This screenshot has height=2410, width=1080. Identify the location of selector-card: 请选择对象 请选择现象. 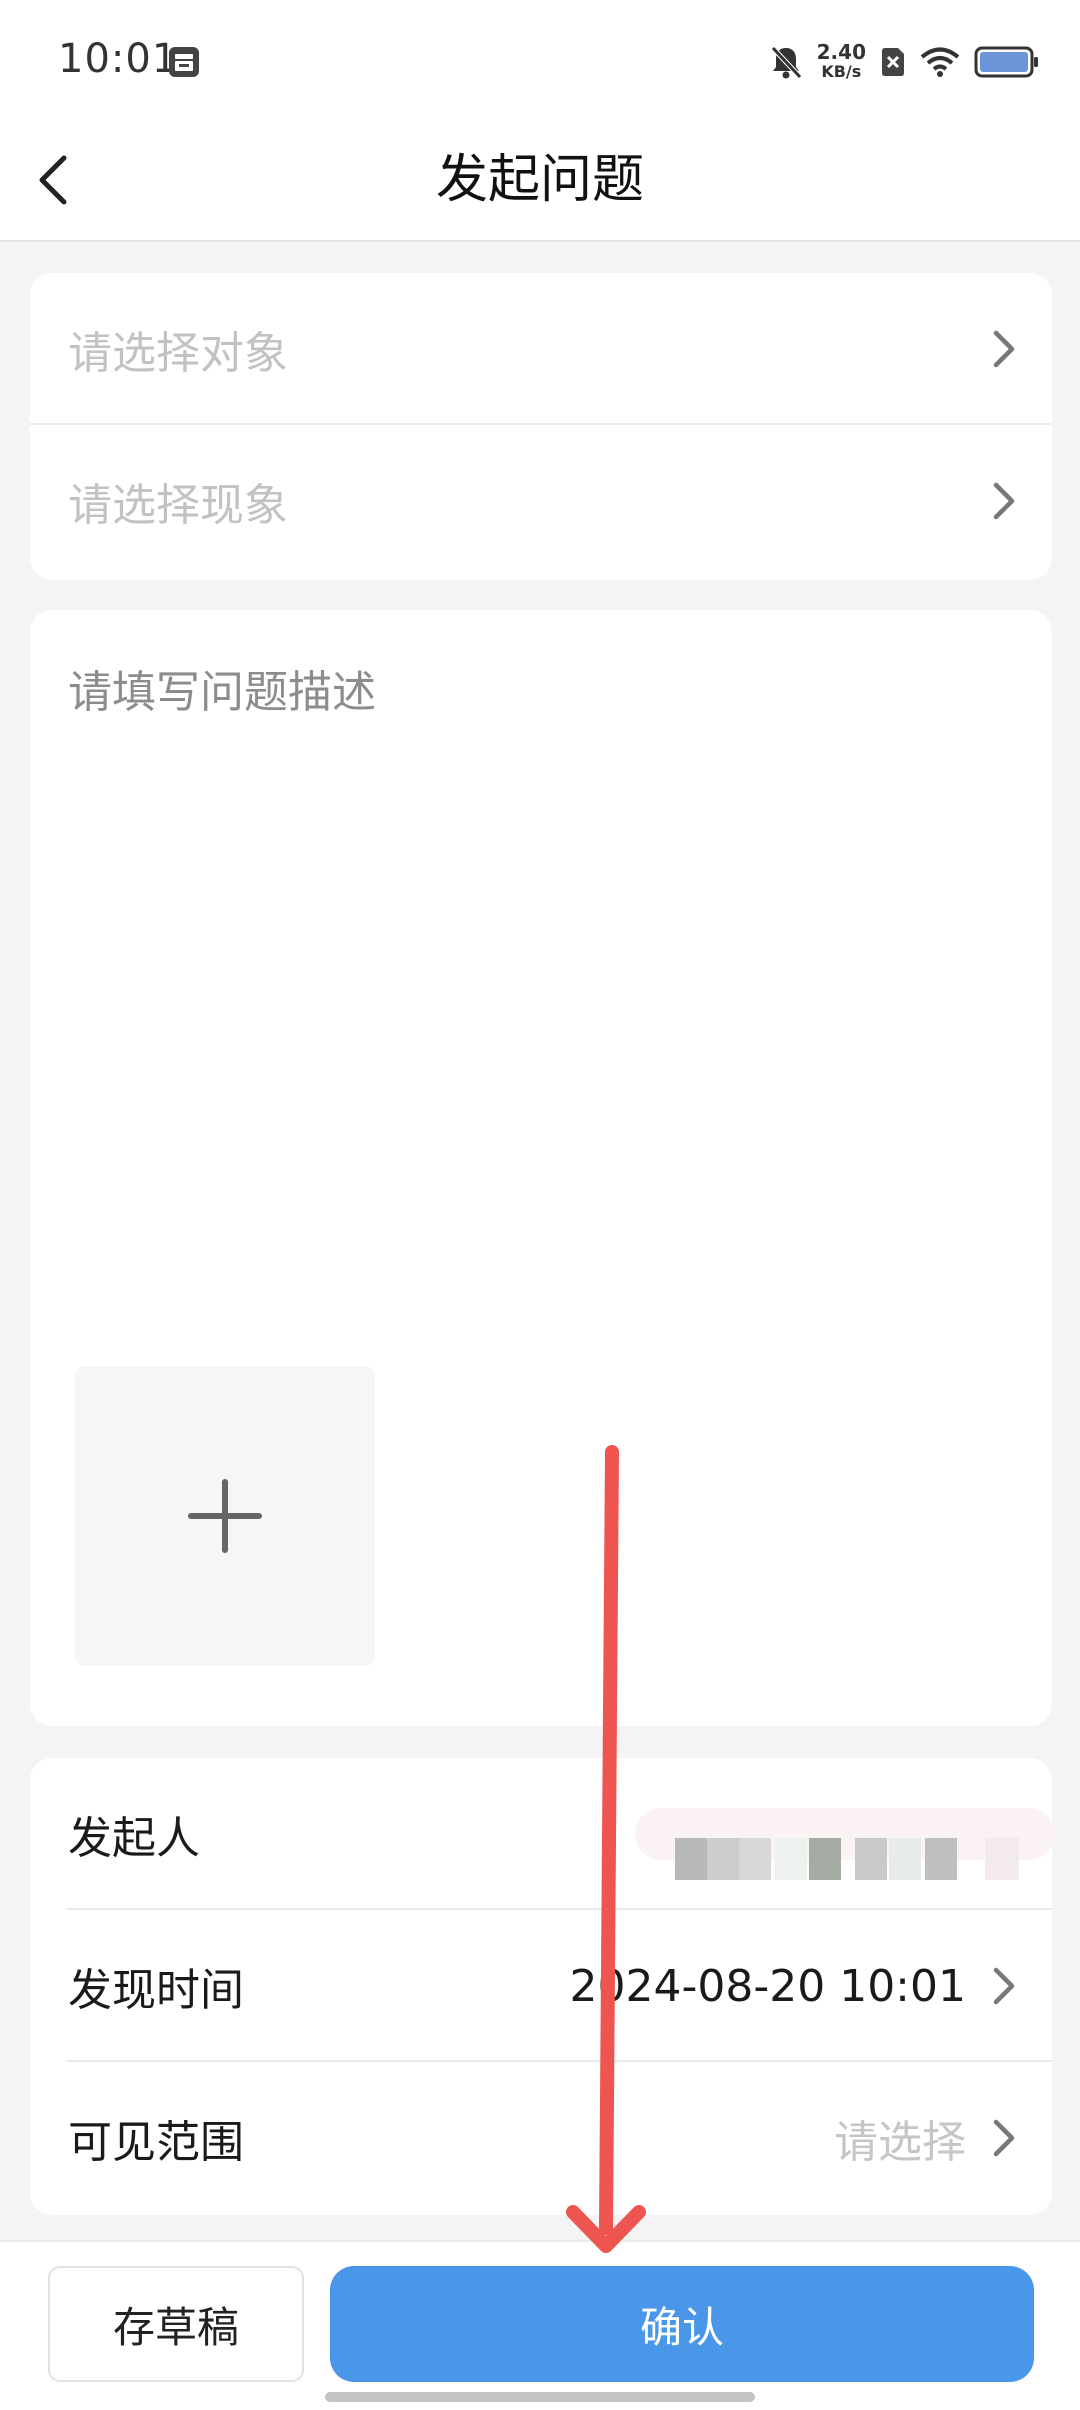
(541, 426).